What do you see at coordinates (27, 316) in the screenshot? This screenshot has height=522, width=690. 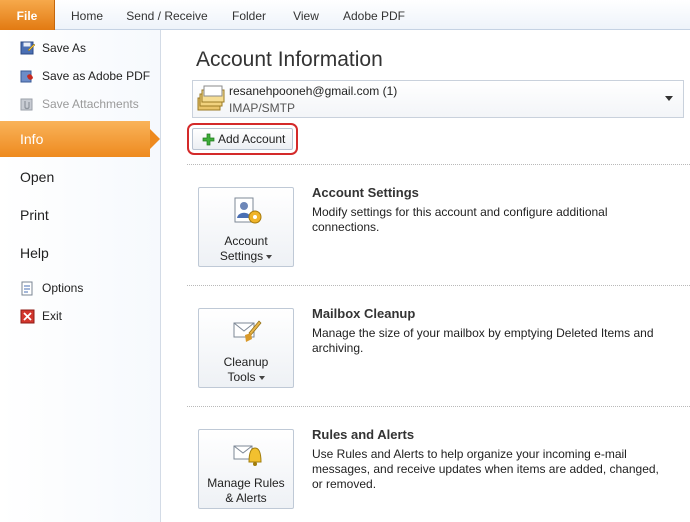 I see `exit-icon` at bounding box center [27, 316].